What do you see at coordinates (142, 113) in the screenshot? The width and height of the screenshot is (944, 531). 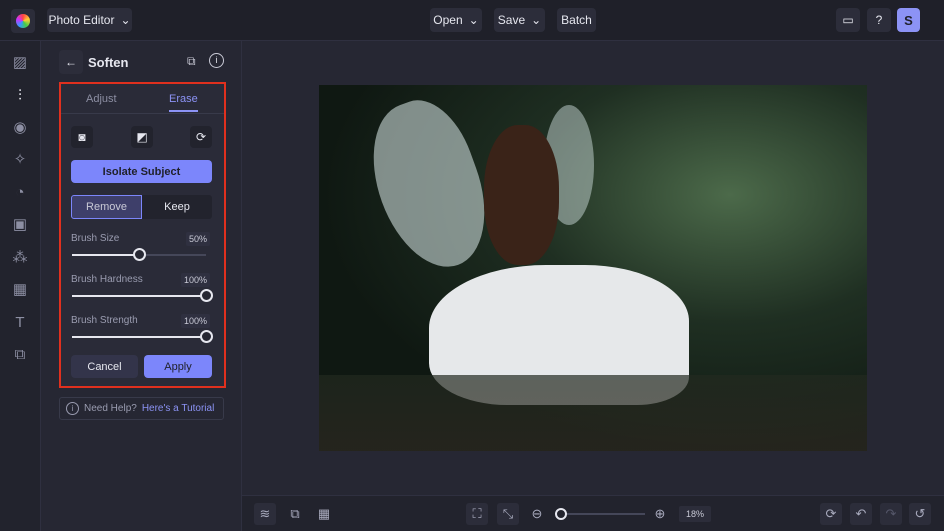 I see `divider` at bounding box center [142, 113].